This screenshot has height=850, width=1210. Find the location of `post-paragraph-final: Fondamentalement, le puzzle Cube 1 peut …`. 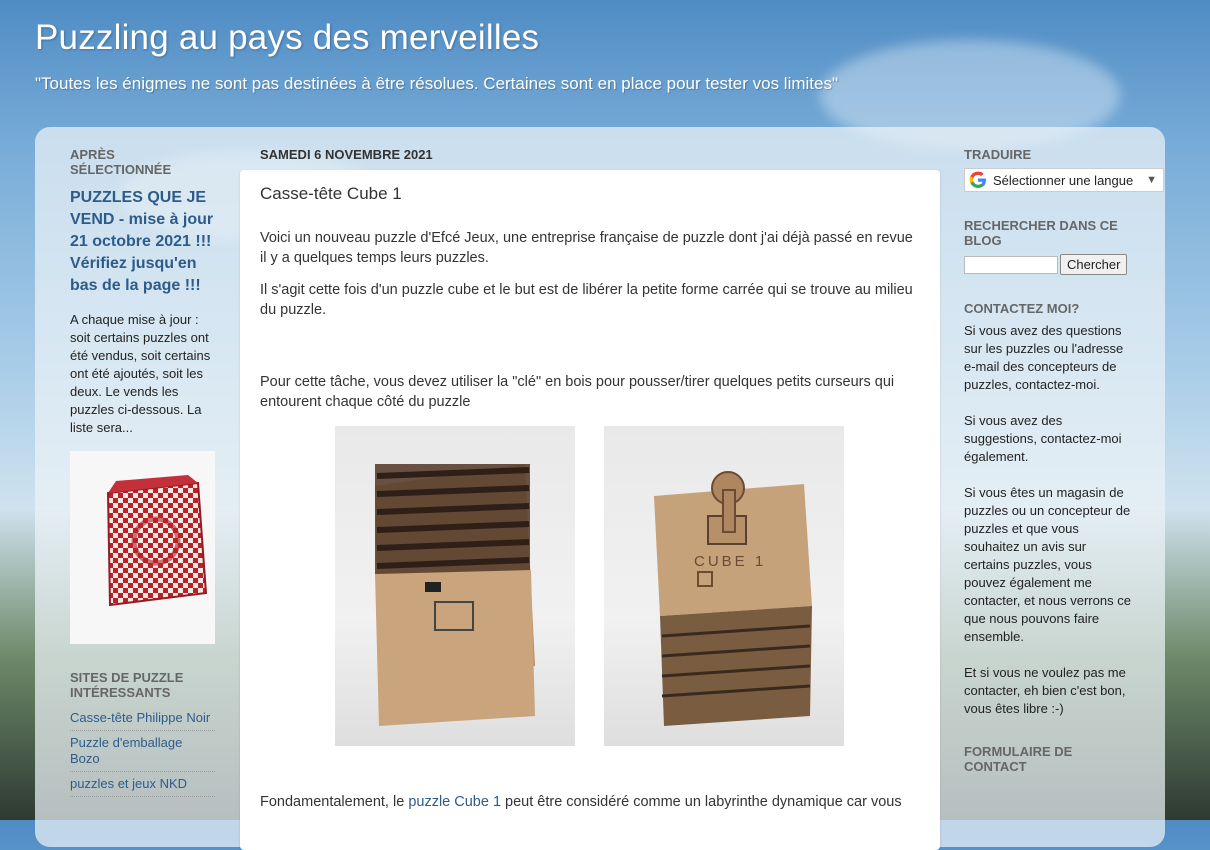

post-paragraph-final: Fondamentalement, le puzzle Cube 1 peut … is located at coordinates (590, 802).